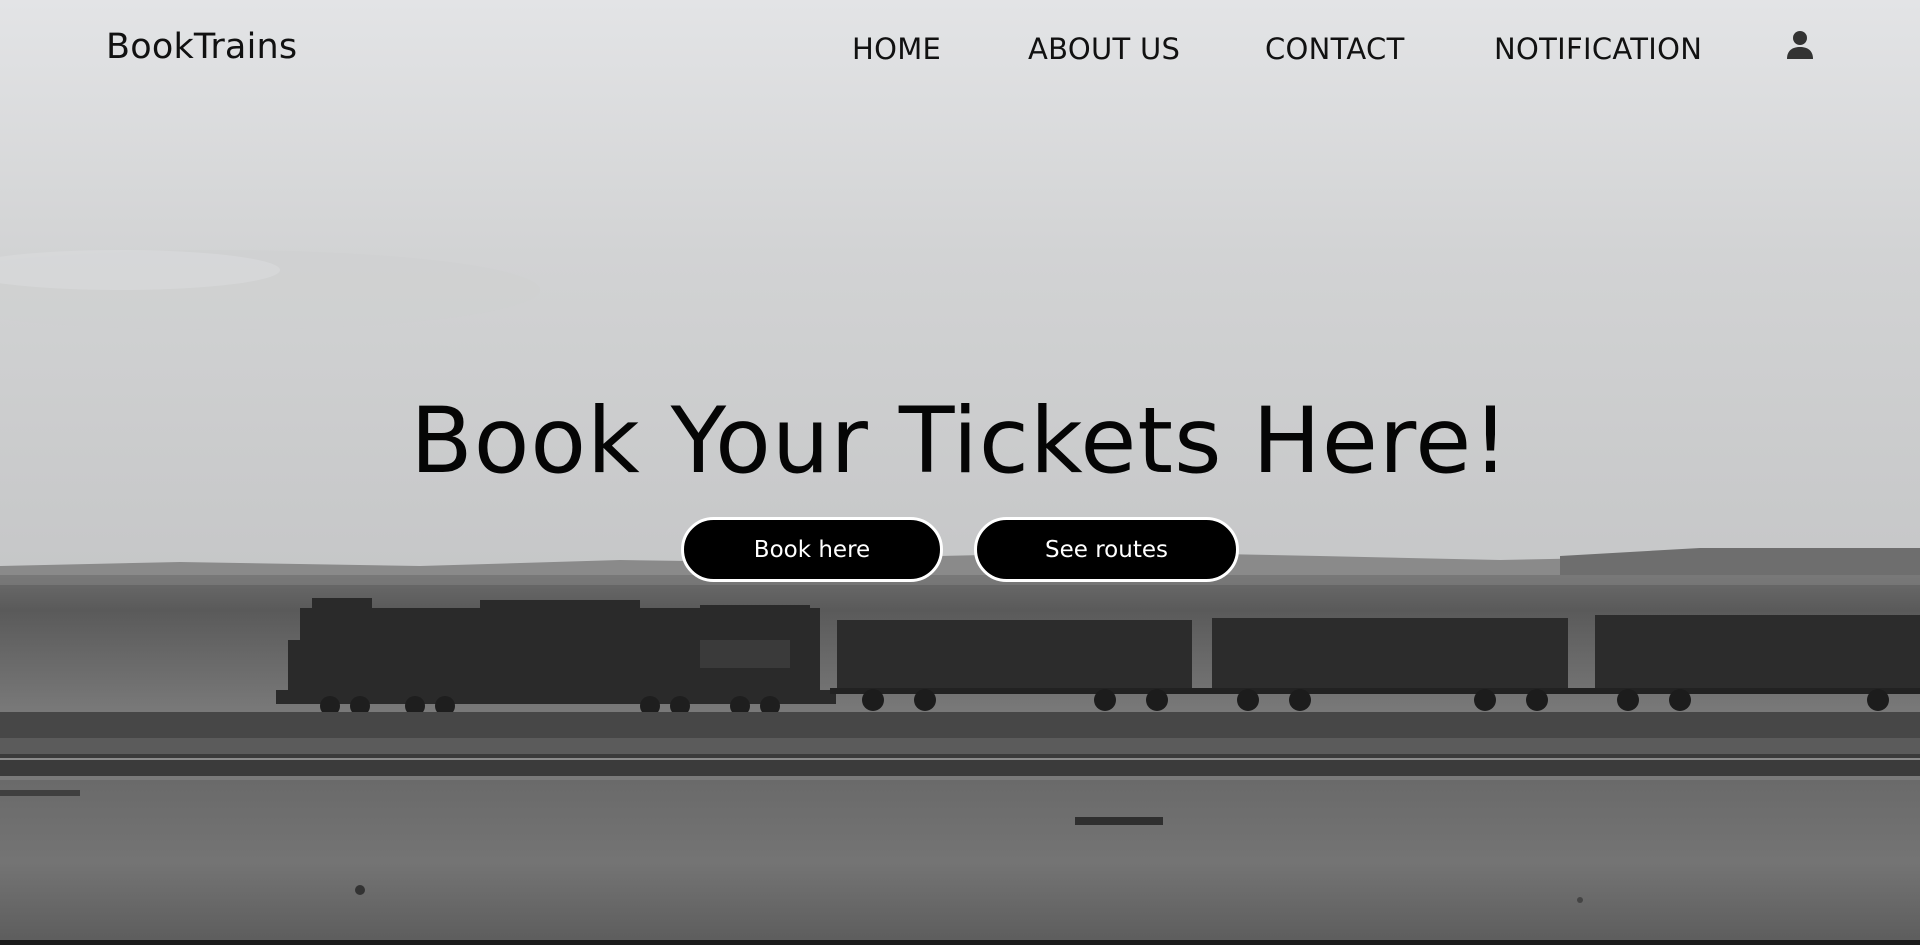 The width and height of the screenshot is (1920, 945). Describe the element at coordinates (1104, 49) in the screenshot. I see `nav-link-about-us: ABOUT US` at that location.